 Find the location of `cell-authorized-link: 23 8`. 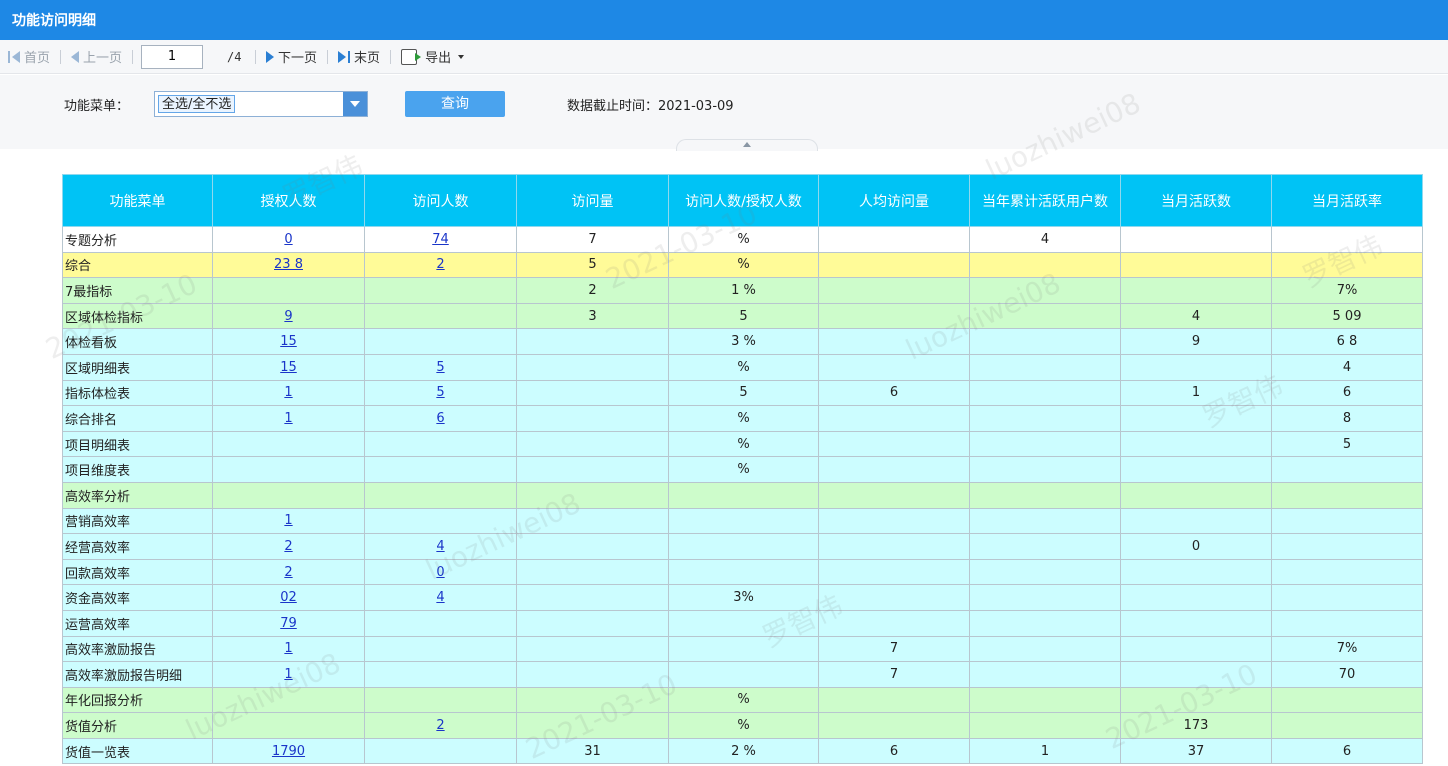

cell-authorized-link: 23 8 is located at coordinates (288, 264).